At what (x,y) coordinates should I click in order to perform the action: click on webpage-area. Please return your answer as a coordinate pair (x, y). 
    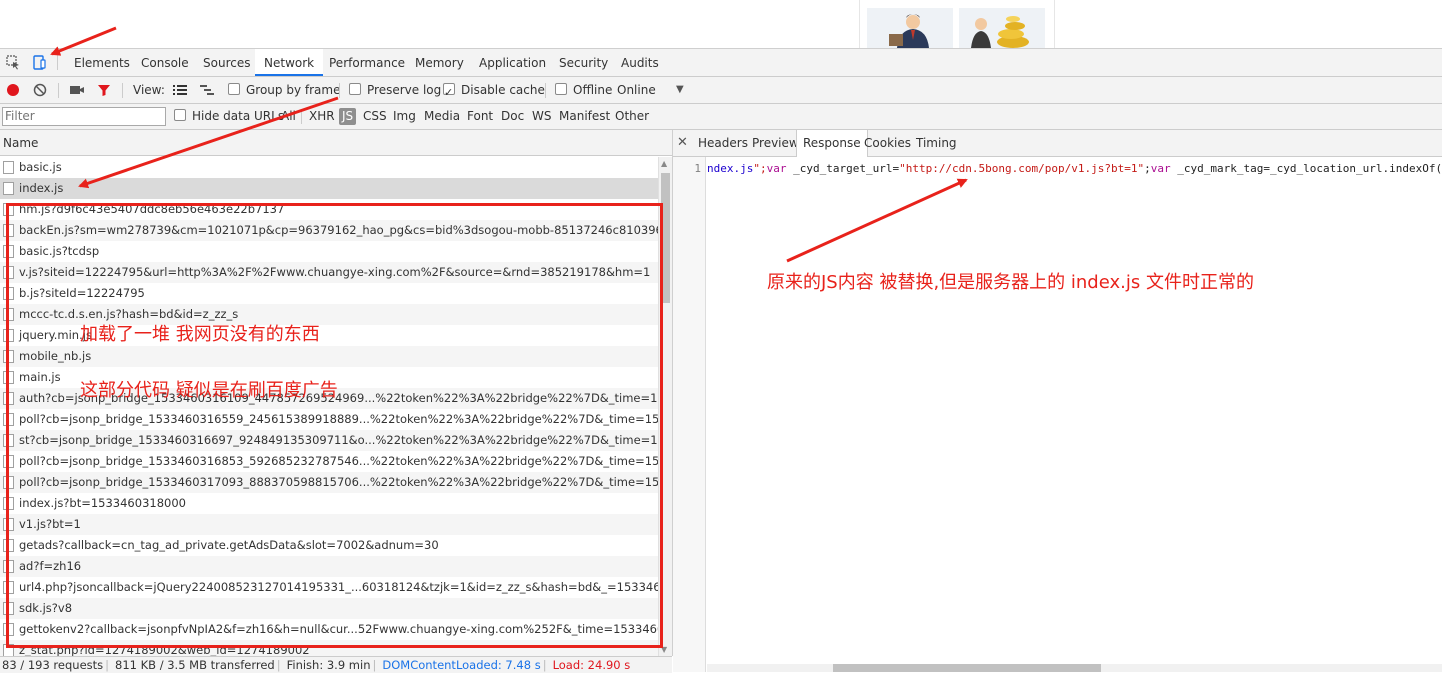
    Looking at the image, I should click on (721, 24).